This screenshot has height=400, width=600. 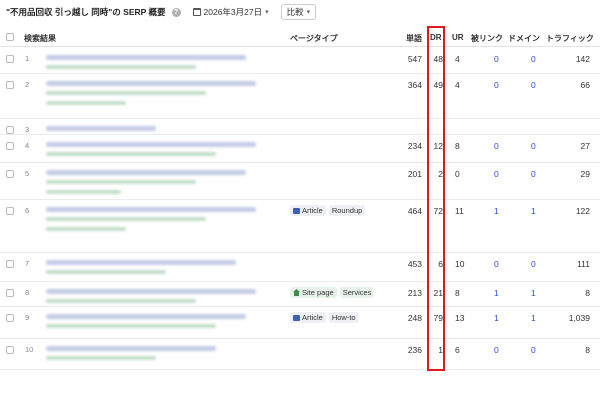 What do you see at coordinates (347, 210) in the screenshot?
I see `page-subtype-tag: Roundup` at bounding box center [347, 210].